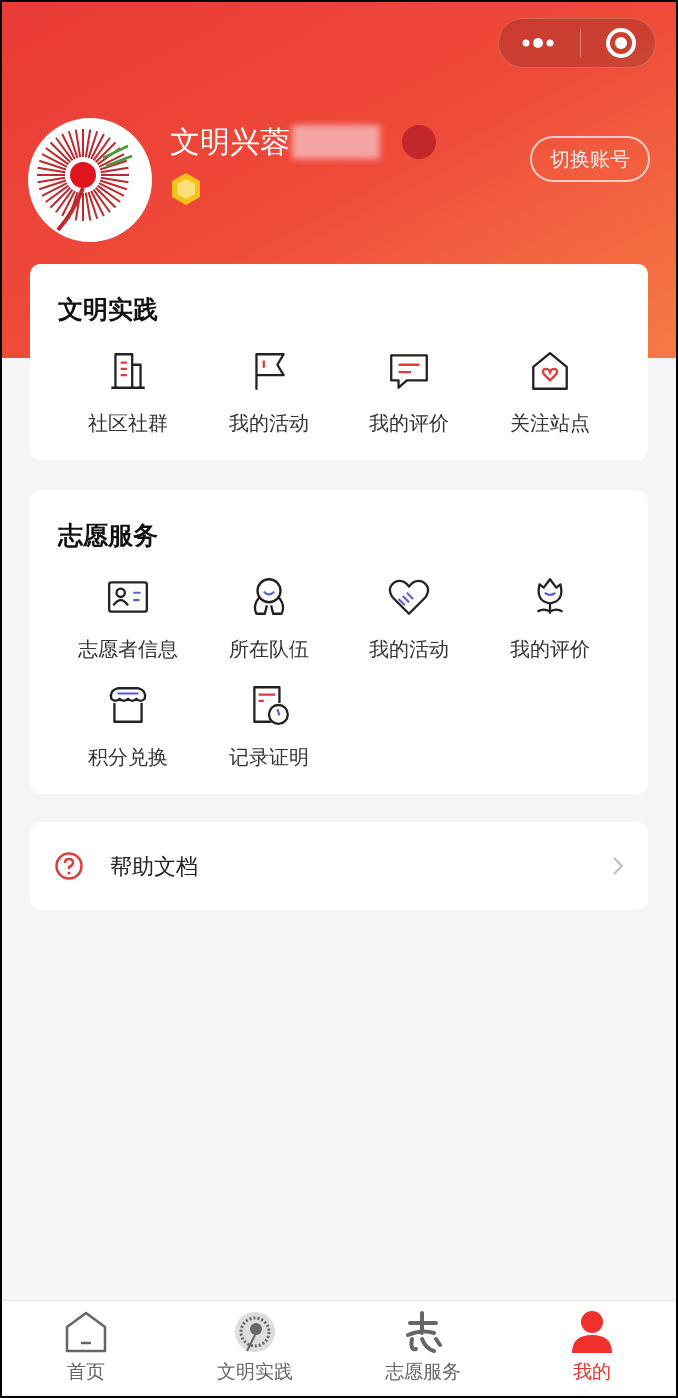  Describe the element at coordinates (186, 189) in the screenshot. I see `level-badge-icon` at that location.